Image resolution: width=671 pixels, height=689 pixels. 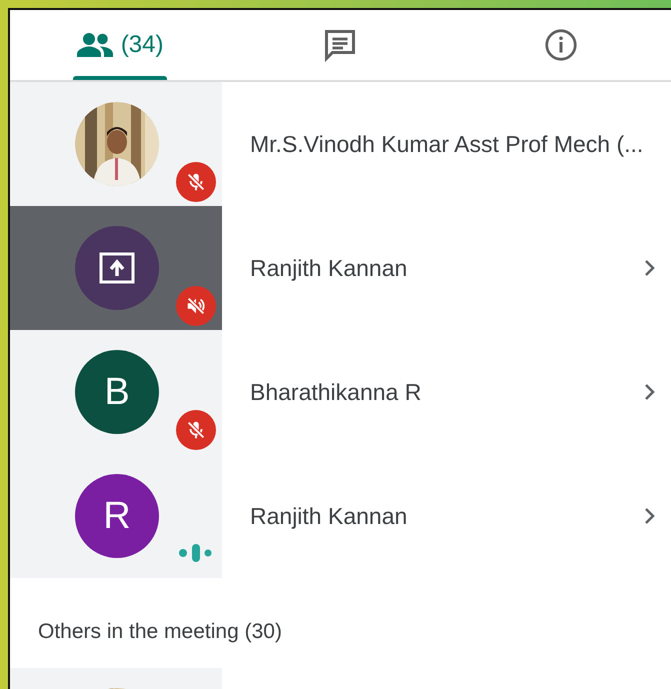 I want to click on participant-count: (34), so click(x=142, y=45).